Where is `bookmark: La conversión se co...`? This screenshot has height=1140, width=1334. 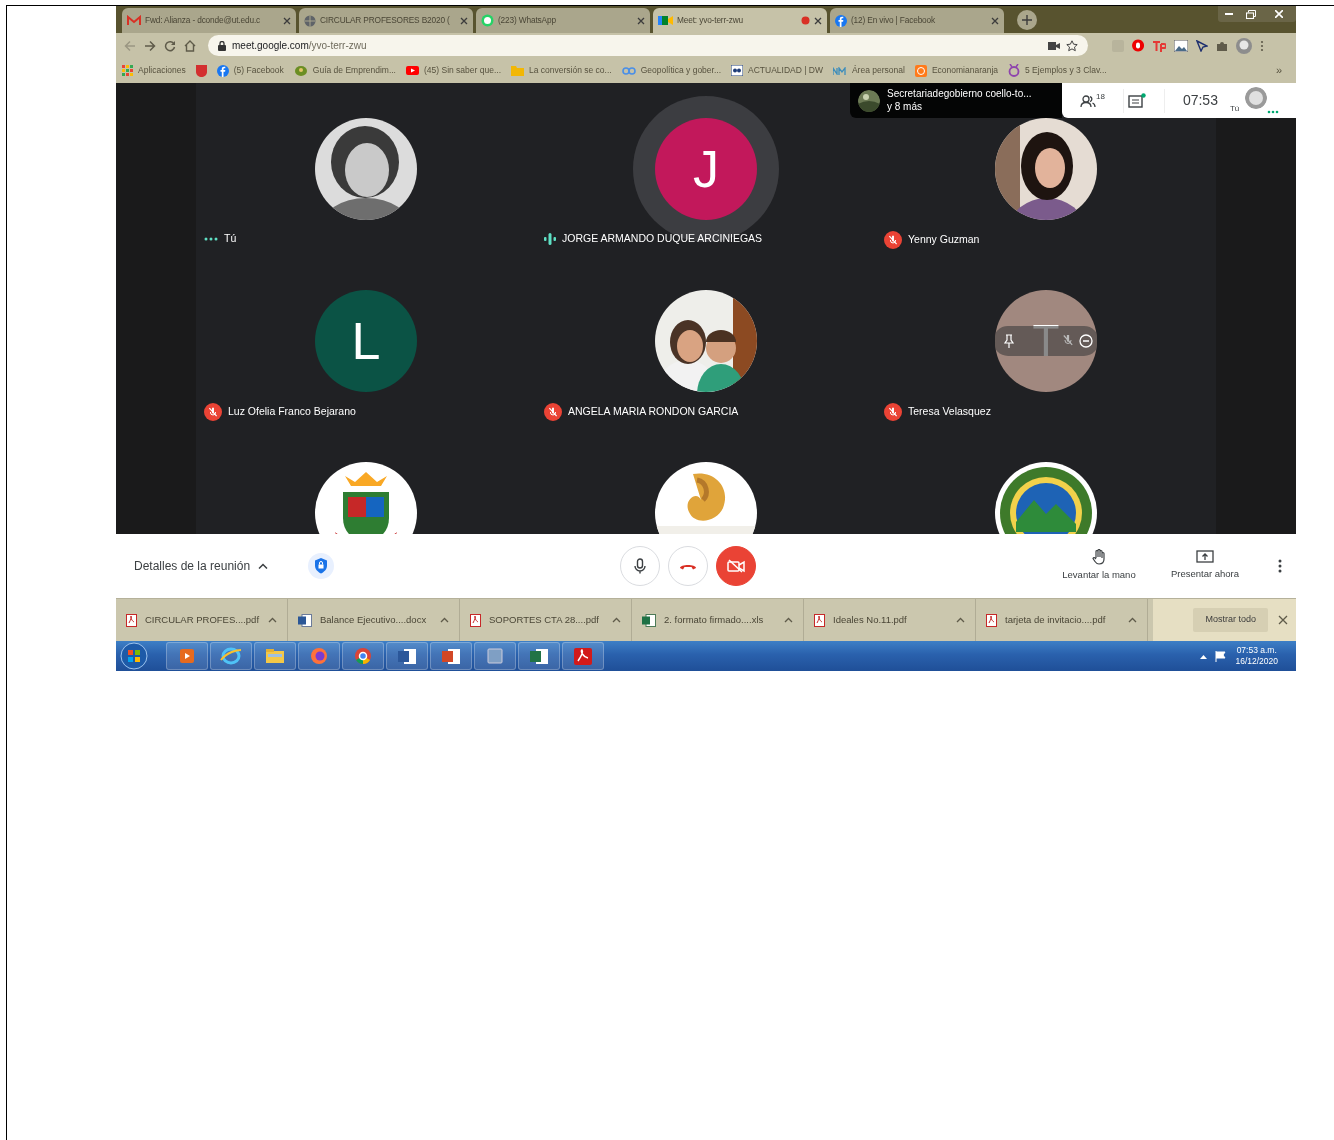
bookmark: La conversión se co... is located at coordinates (561, 70).